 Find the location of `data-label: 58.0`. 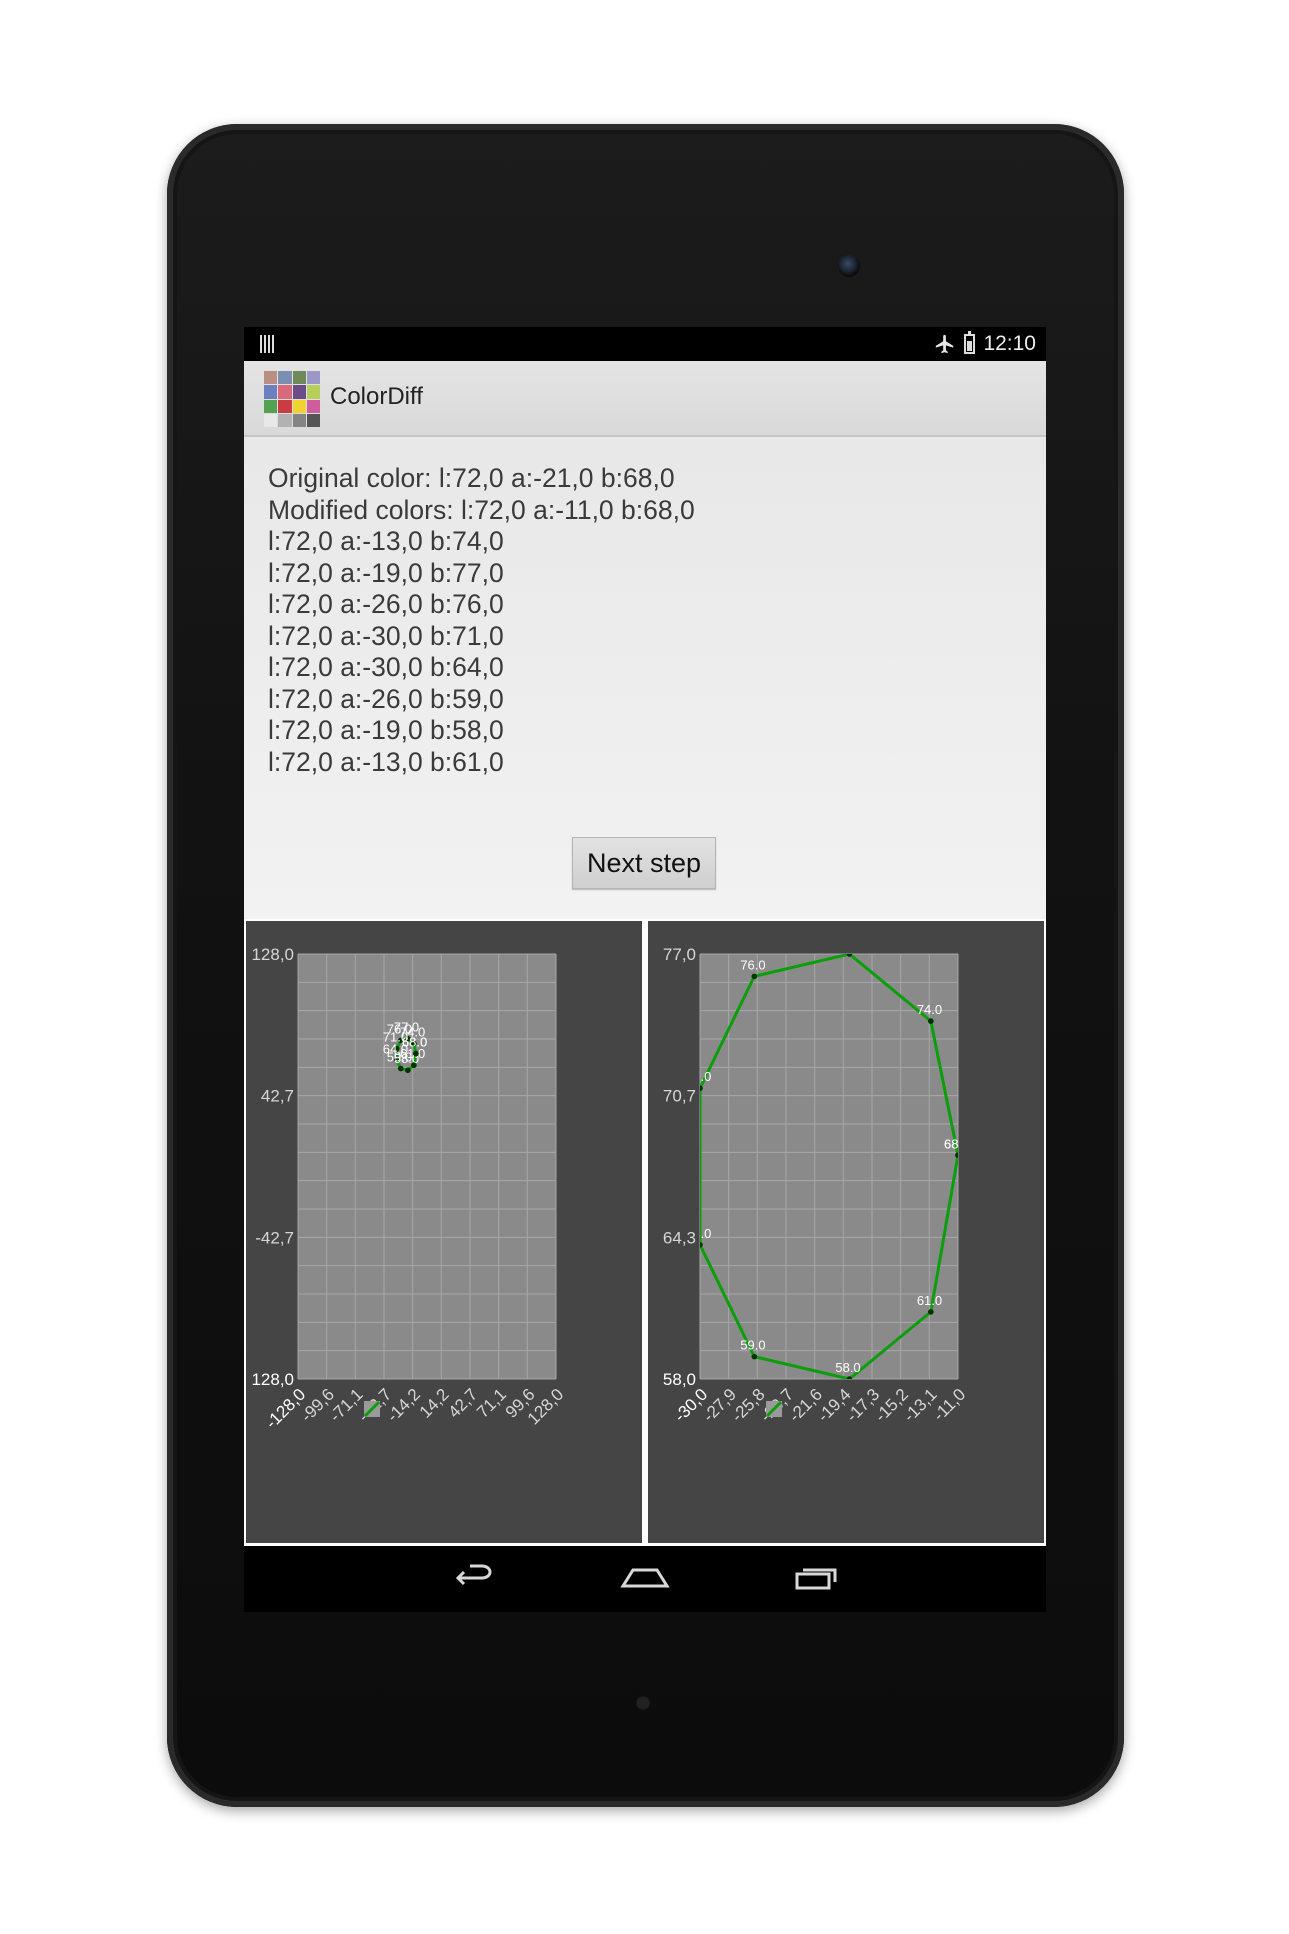

data-label: 58.0 is located at coordinates (847, 1367).